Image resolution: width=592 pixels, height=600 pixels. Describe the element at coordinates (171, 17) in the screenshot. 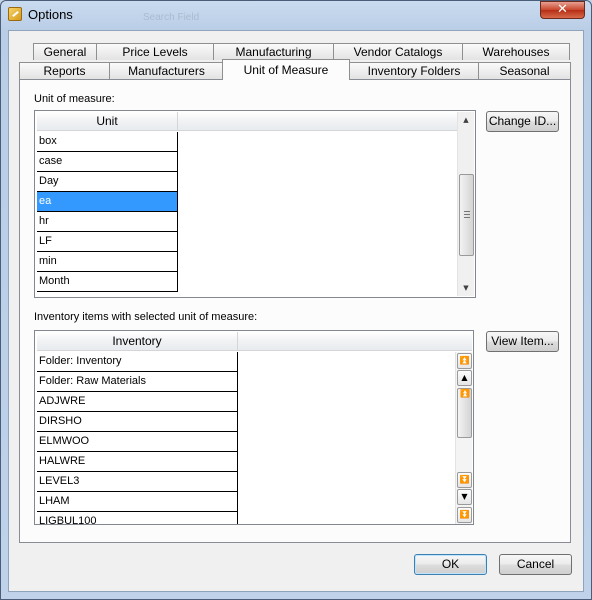

I see `title-ghost-text: Search Field` at that location.